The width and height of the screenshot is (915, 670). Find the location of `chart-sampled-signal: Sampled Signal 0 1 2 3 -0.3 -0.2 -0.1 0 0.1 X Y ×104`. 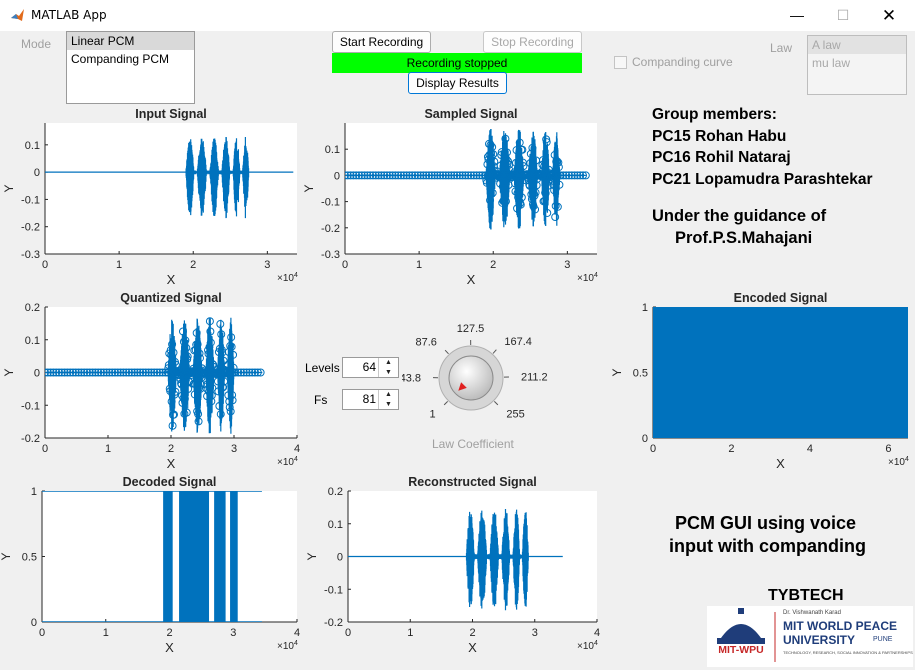

chart-sampled-signal: Sampled Signal 0 1 2 3 -0.3 -0.2 -0.1 0 0.1 X Y ×104 is located at coordinates (450, 197).